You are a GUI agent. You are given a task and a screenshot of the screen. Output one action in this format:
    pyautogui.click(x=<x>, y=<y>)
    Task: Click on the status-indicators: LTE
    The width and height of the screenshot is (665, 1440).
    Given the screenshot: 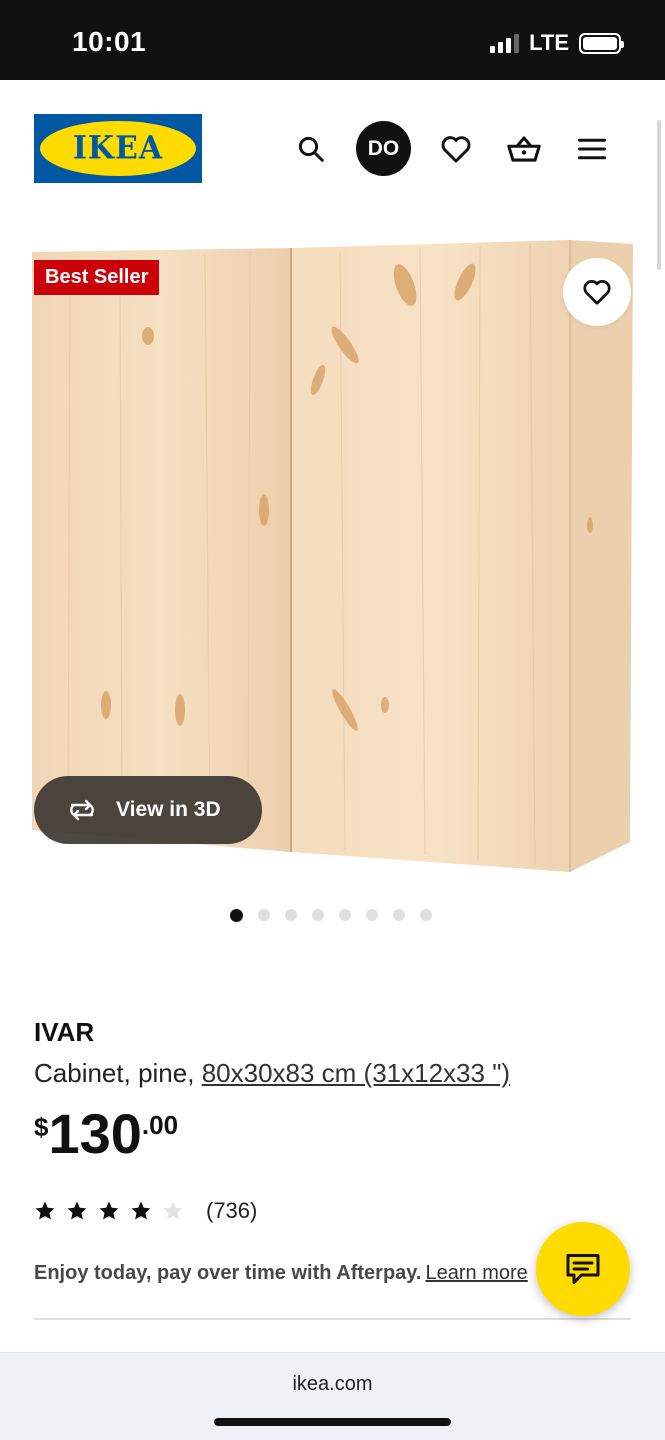 What is the action you would take?
    pyautogui.click(x=557, y=43)
    